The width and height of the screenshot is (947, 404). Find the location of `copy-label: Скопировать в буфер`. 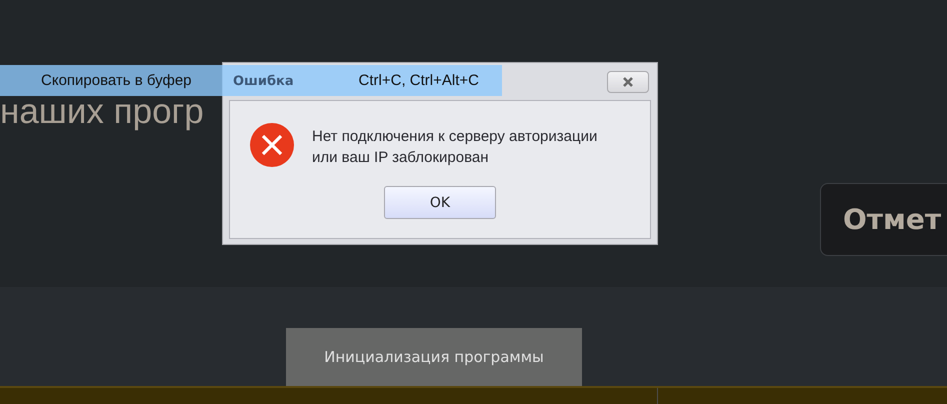

copy-label: Скопировать в буфер is located at coordinates (116, 80).